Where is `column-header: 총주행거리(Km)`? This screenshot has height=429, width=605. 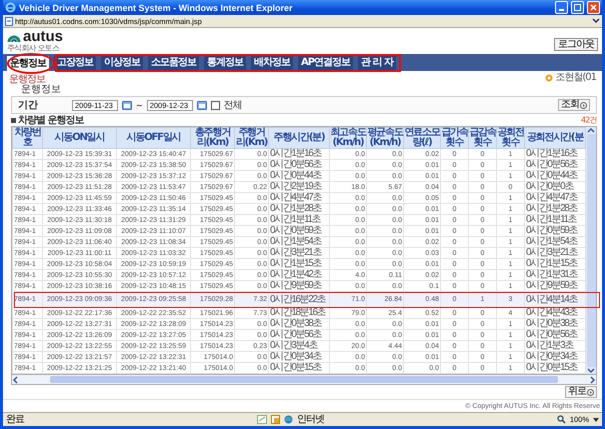 column-header: 총주행거리(Km) is located at coordinates (212, 138).